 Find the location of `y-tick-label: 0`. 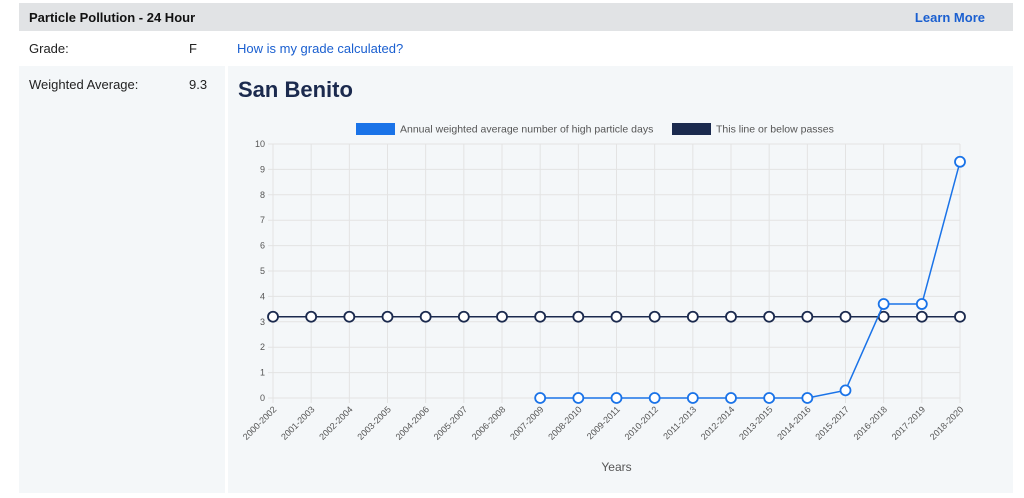

y-tick-label: 0 is located at coordinates (262, 398).